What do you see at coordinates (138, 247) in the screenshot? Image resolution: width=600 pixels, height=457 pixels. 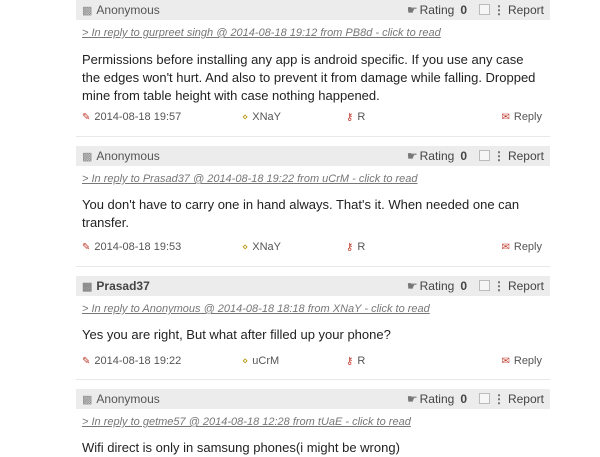 I see `date-text: 2014-08-18 19:53` at bounding box center [138, 247].